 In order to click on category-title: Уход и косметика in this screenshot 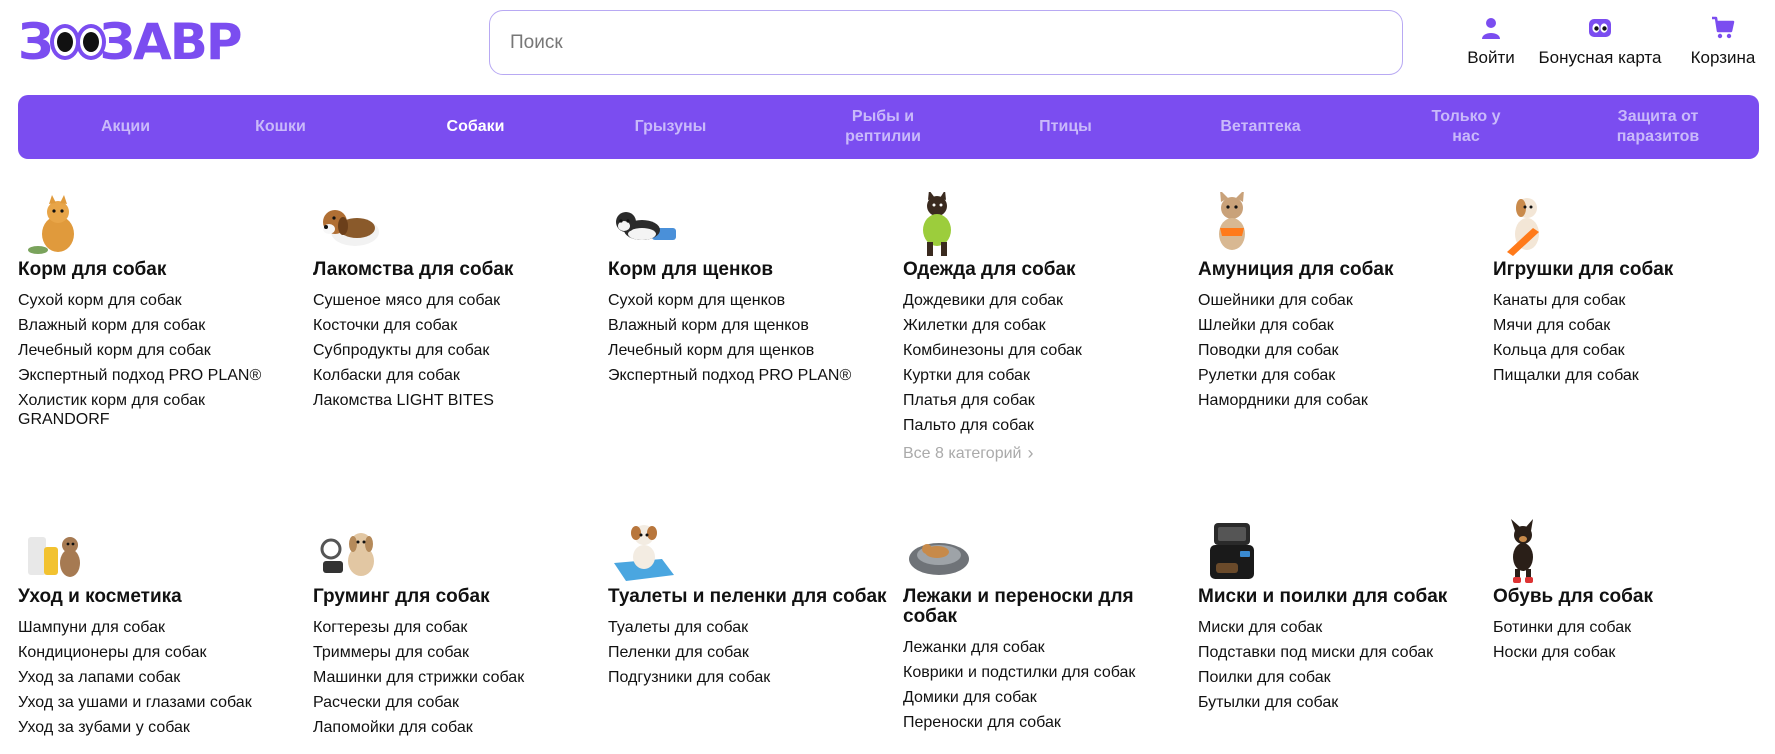, I will do `click(160, 597)`.